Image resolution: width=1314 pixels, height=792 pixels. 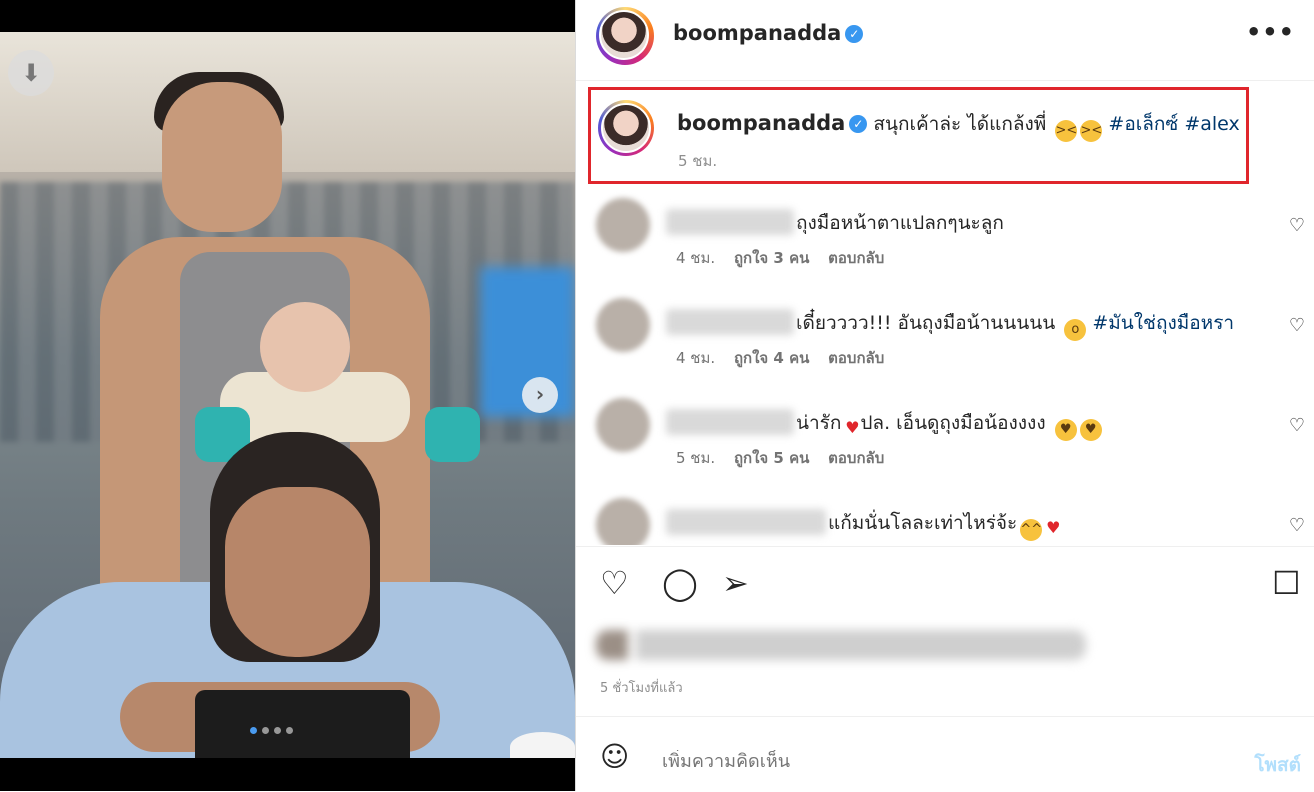 What do you see at coordinates (1277, 765) in the screenshot?
I see `post-button: โพสต์` at bounding box center [1277, 765].